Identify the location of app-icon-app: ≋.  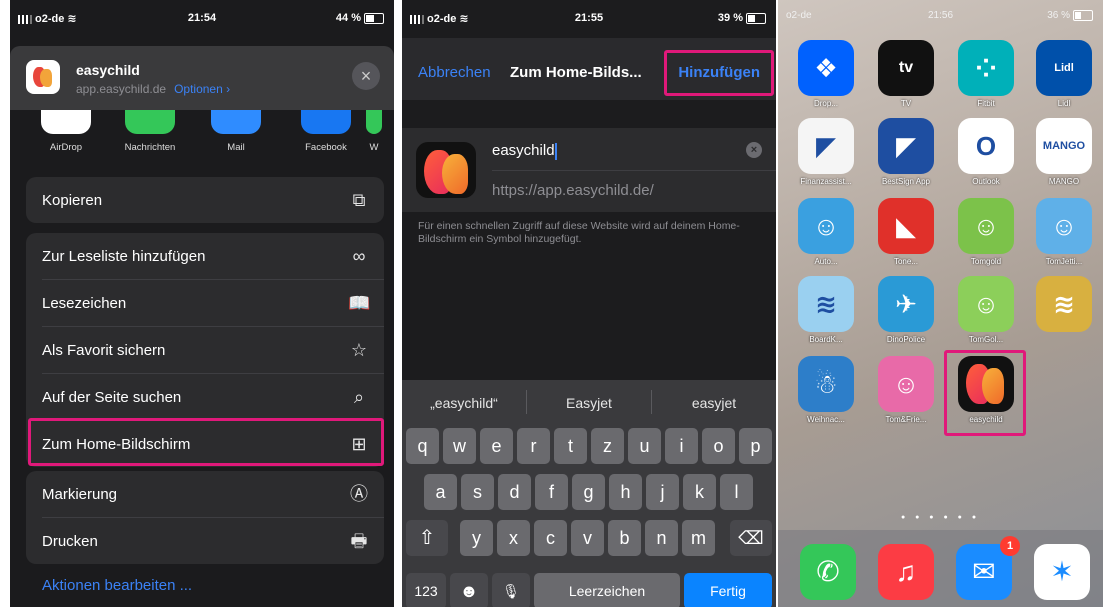
(1064, 304).